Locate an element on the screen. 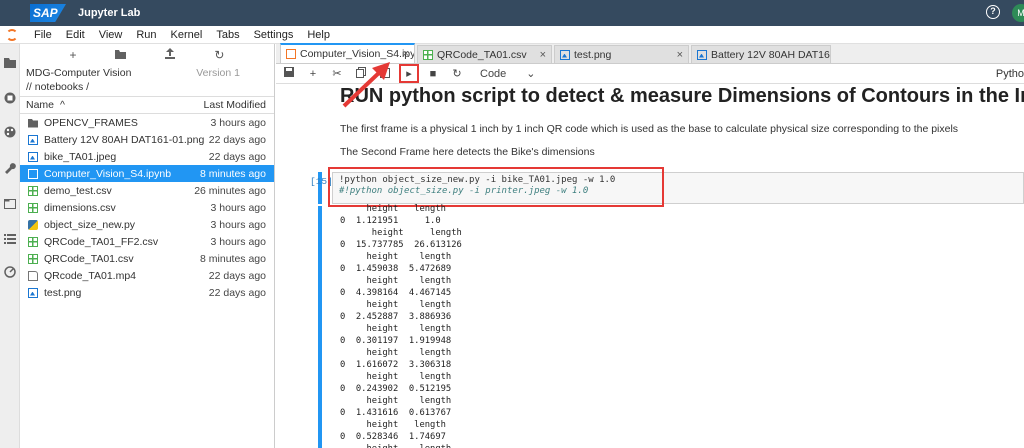  add-cell-icon: + is located at coordinates (313, 74).